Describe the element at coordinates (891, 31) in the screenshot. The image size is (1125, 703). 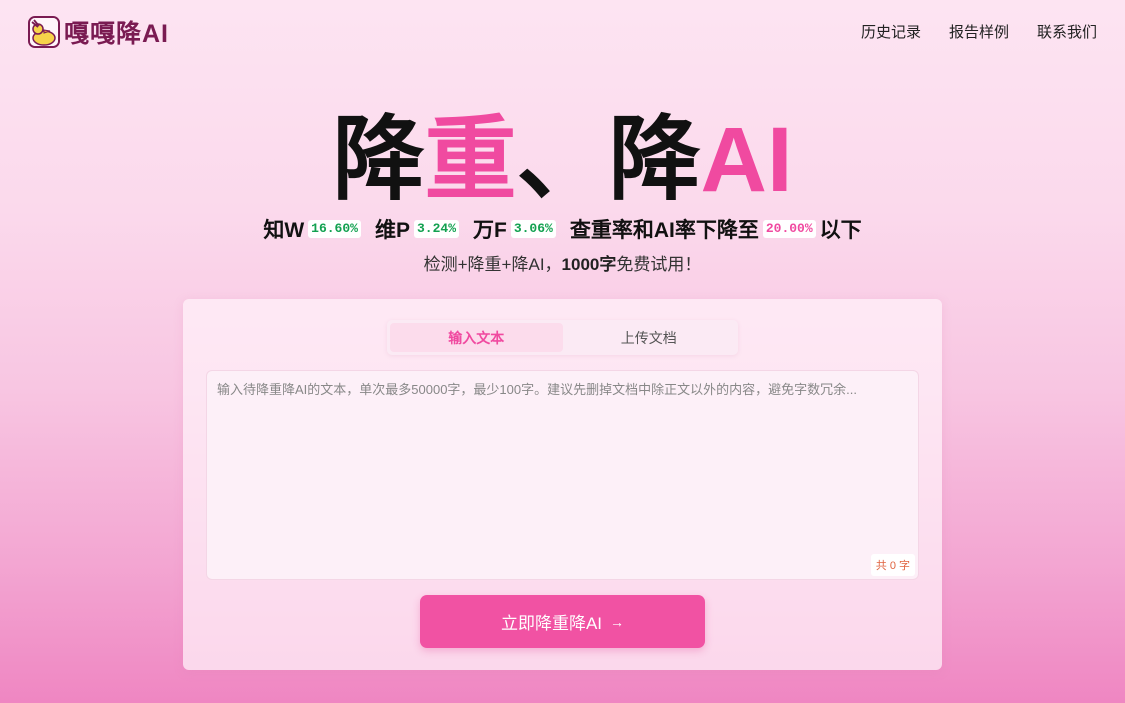
I see `nav-history: 历史记录` at that location.